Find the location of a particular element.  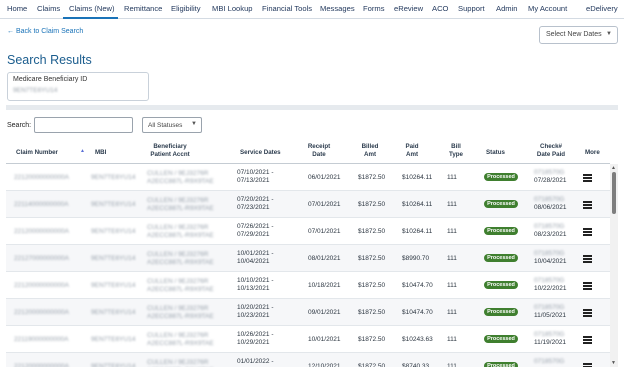

col-receipt-l1: Receipt is located at coordinates (319, 147).